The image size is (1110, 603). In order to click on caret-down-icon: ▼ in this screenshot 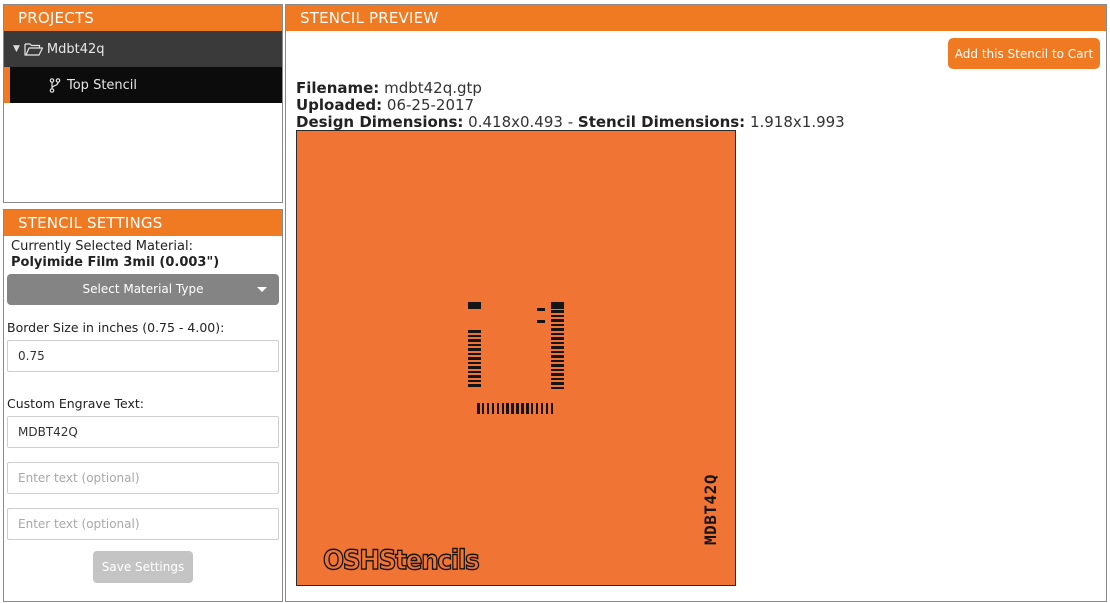, I will do `click(16, 49)`.